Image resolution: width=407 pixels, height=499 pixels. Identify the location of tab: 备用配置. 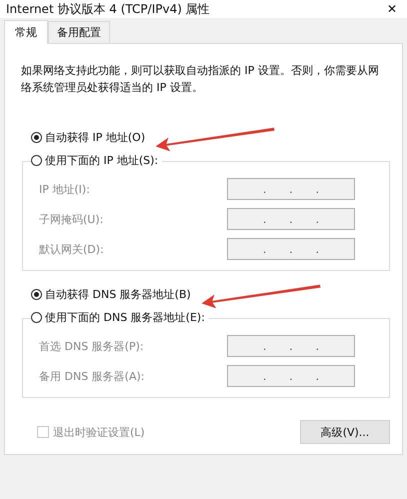
(79, 32).